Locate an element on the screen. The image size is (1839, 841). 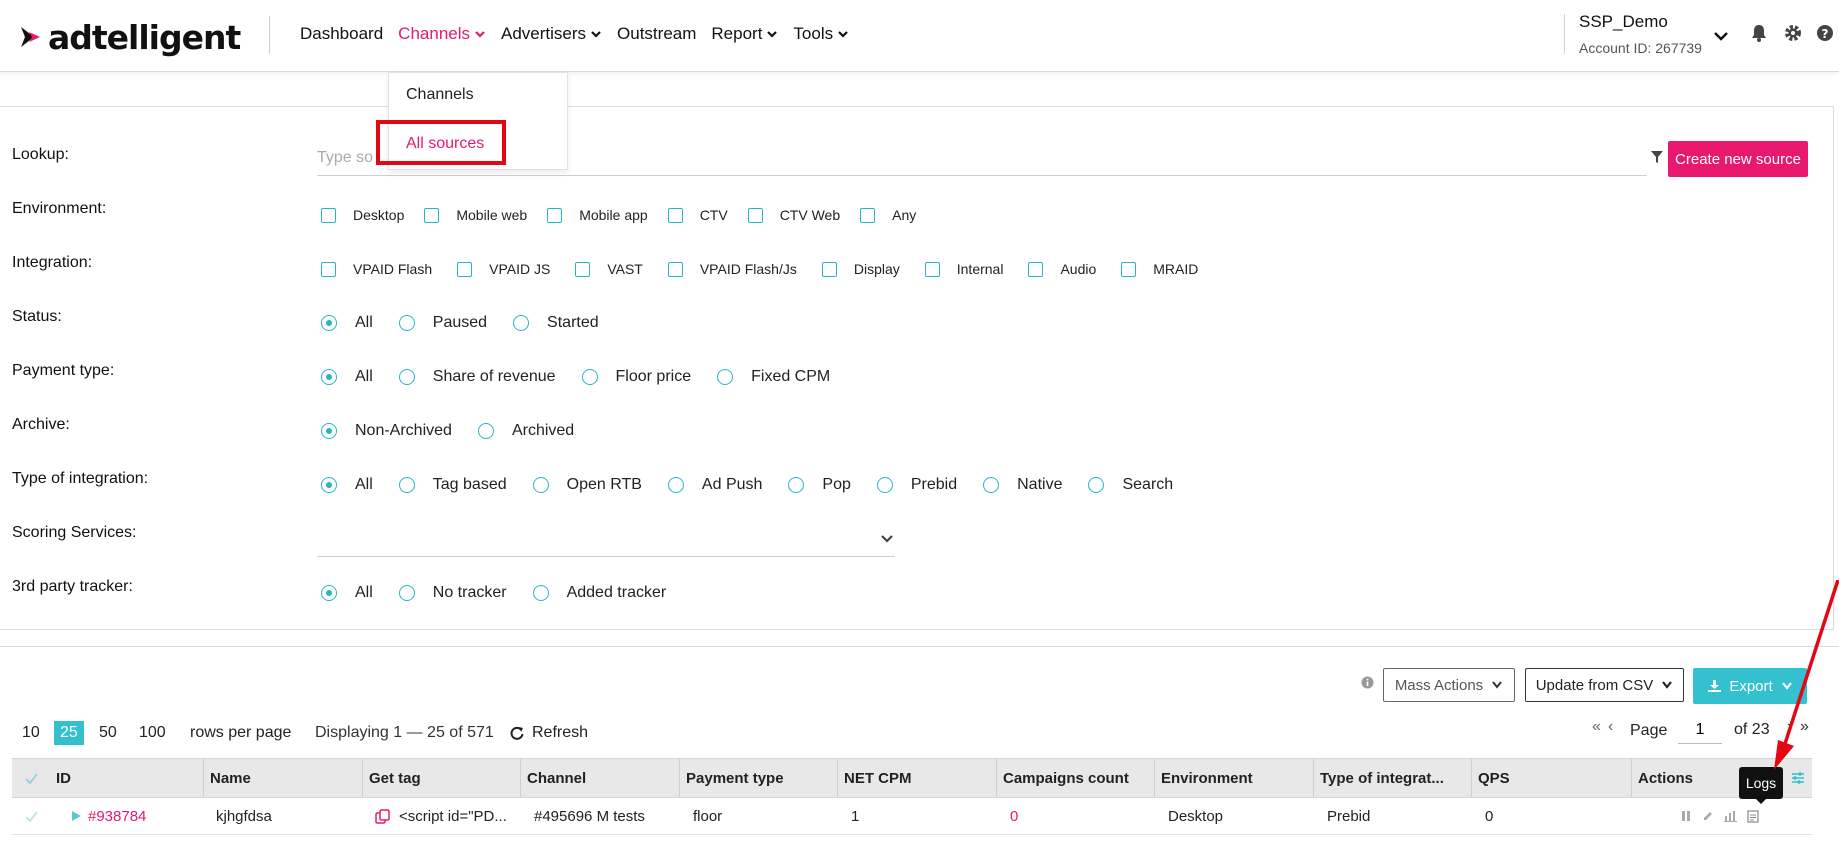
per-page-10: 10 is located at coordinates (31, 733).